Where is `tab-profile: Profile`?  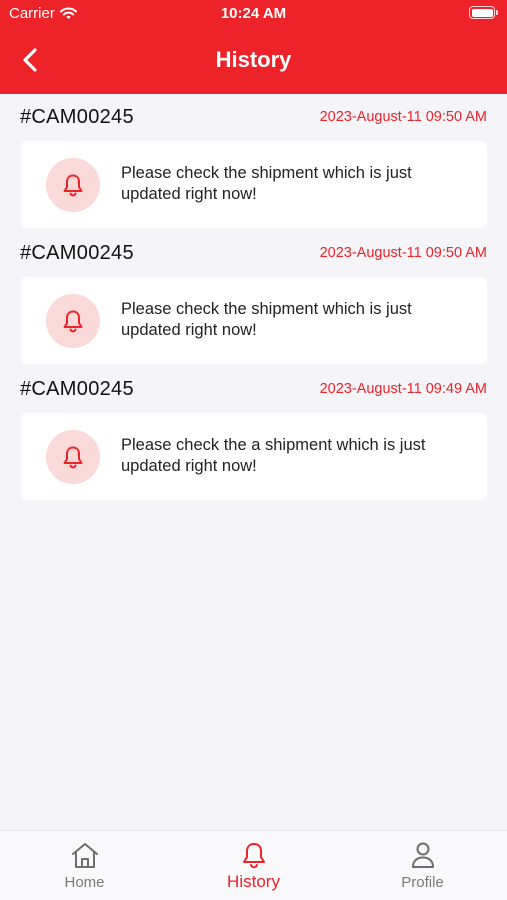 tab-profile: Profile is located at coordinates (422, 865).